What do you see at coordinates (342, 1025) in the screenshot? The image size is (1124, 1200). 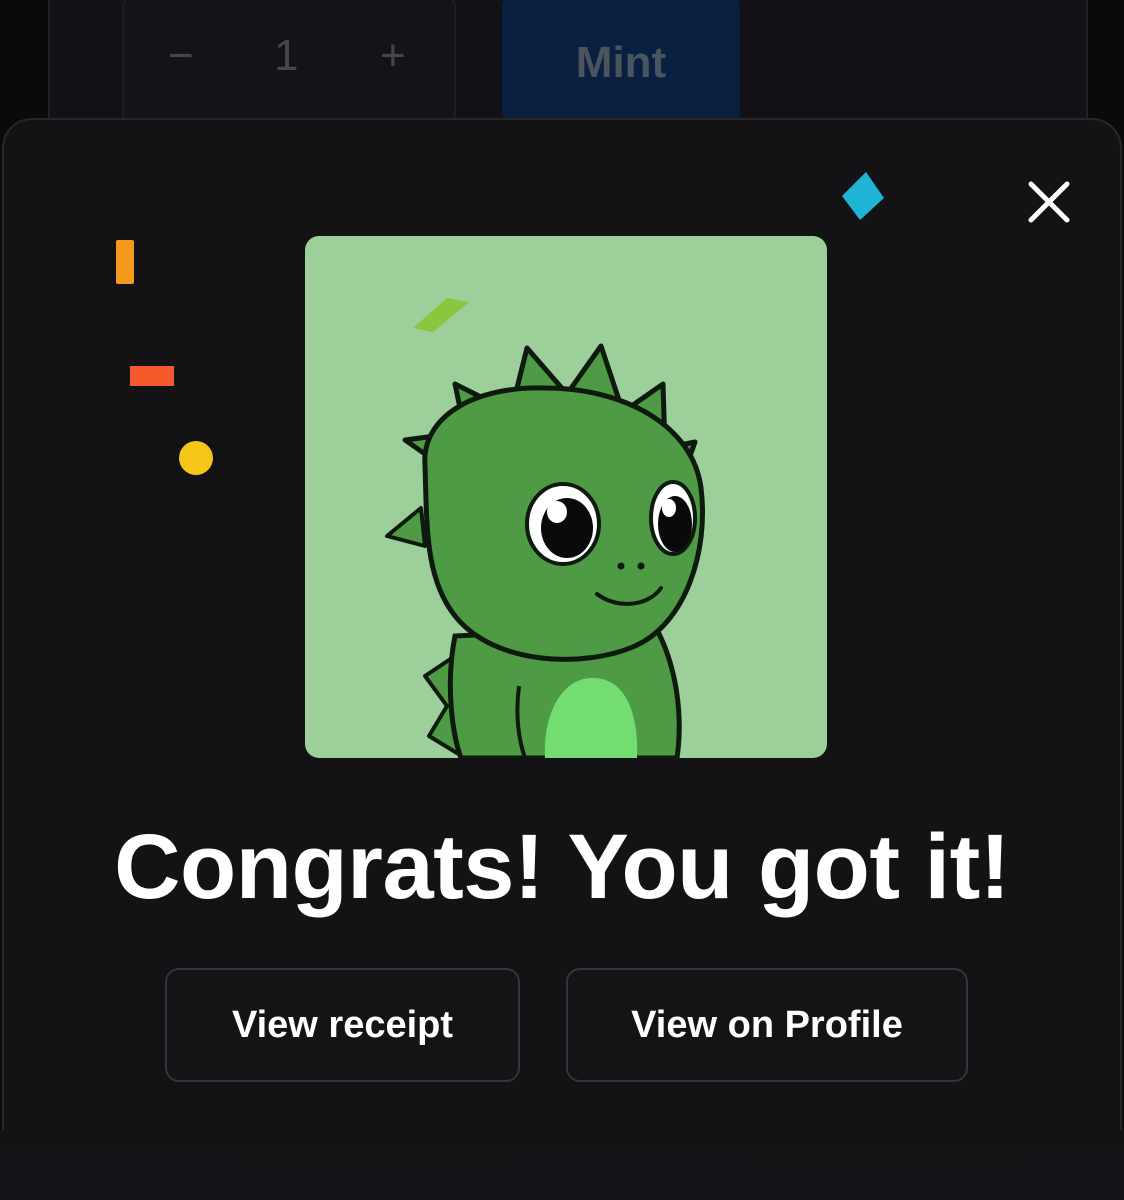 I see `view-receipt-button: View receipt` at bounding box center [342, 1025].